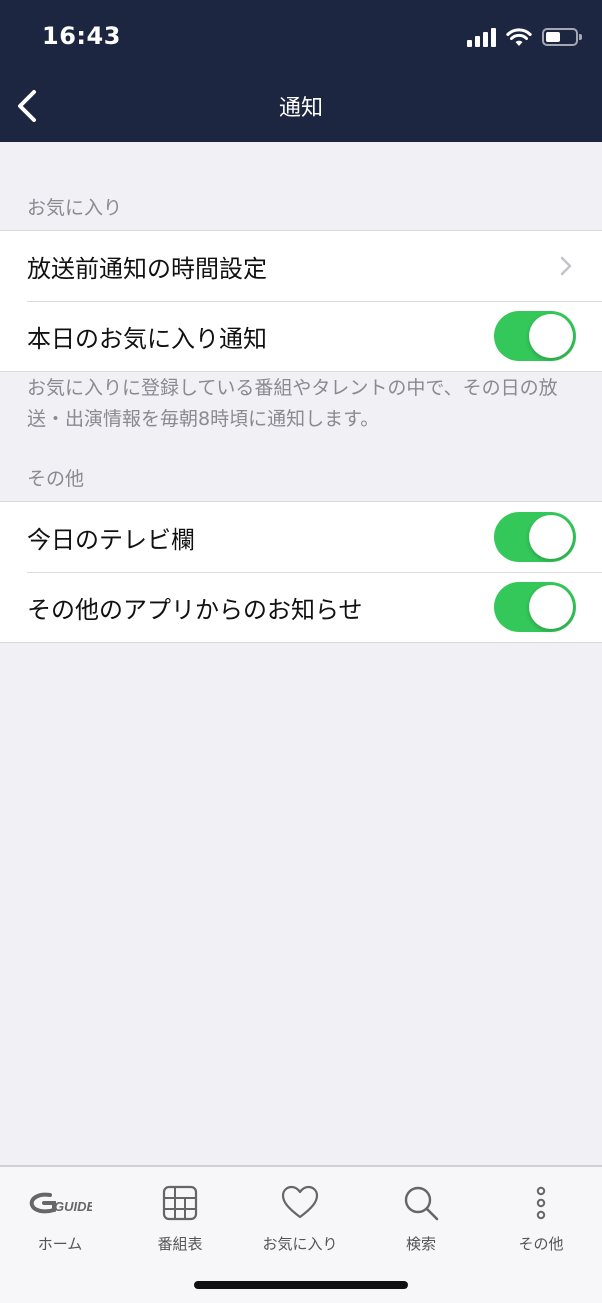 Image resolution: width=602 pixels, height=1303 pixels. Describe the element at coordinates (147, 268) in the screenshot. I see `row-label: 放送前通知の時間設定` at that location.